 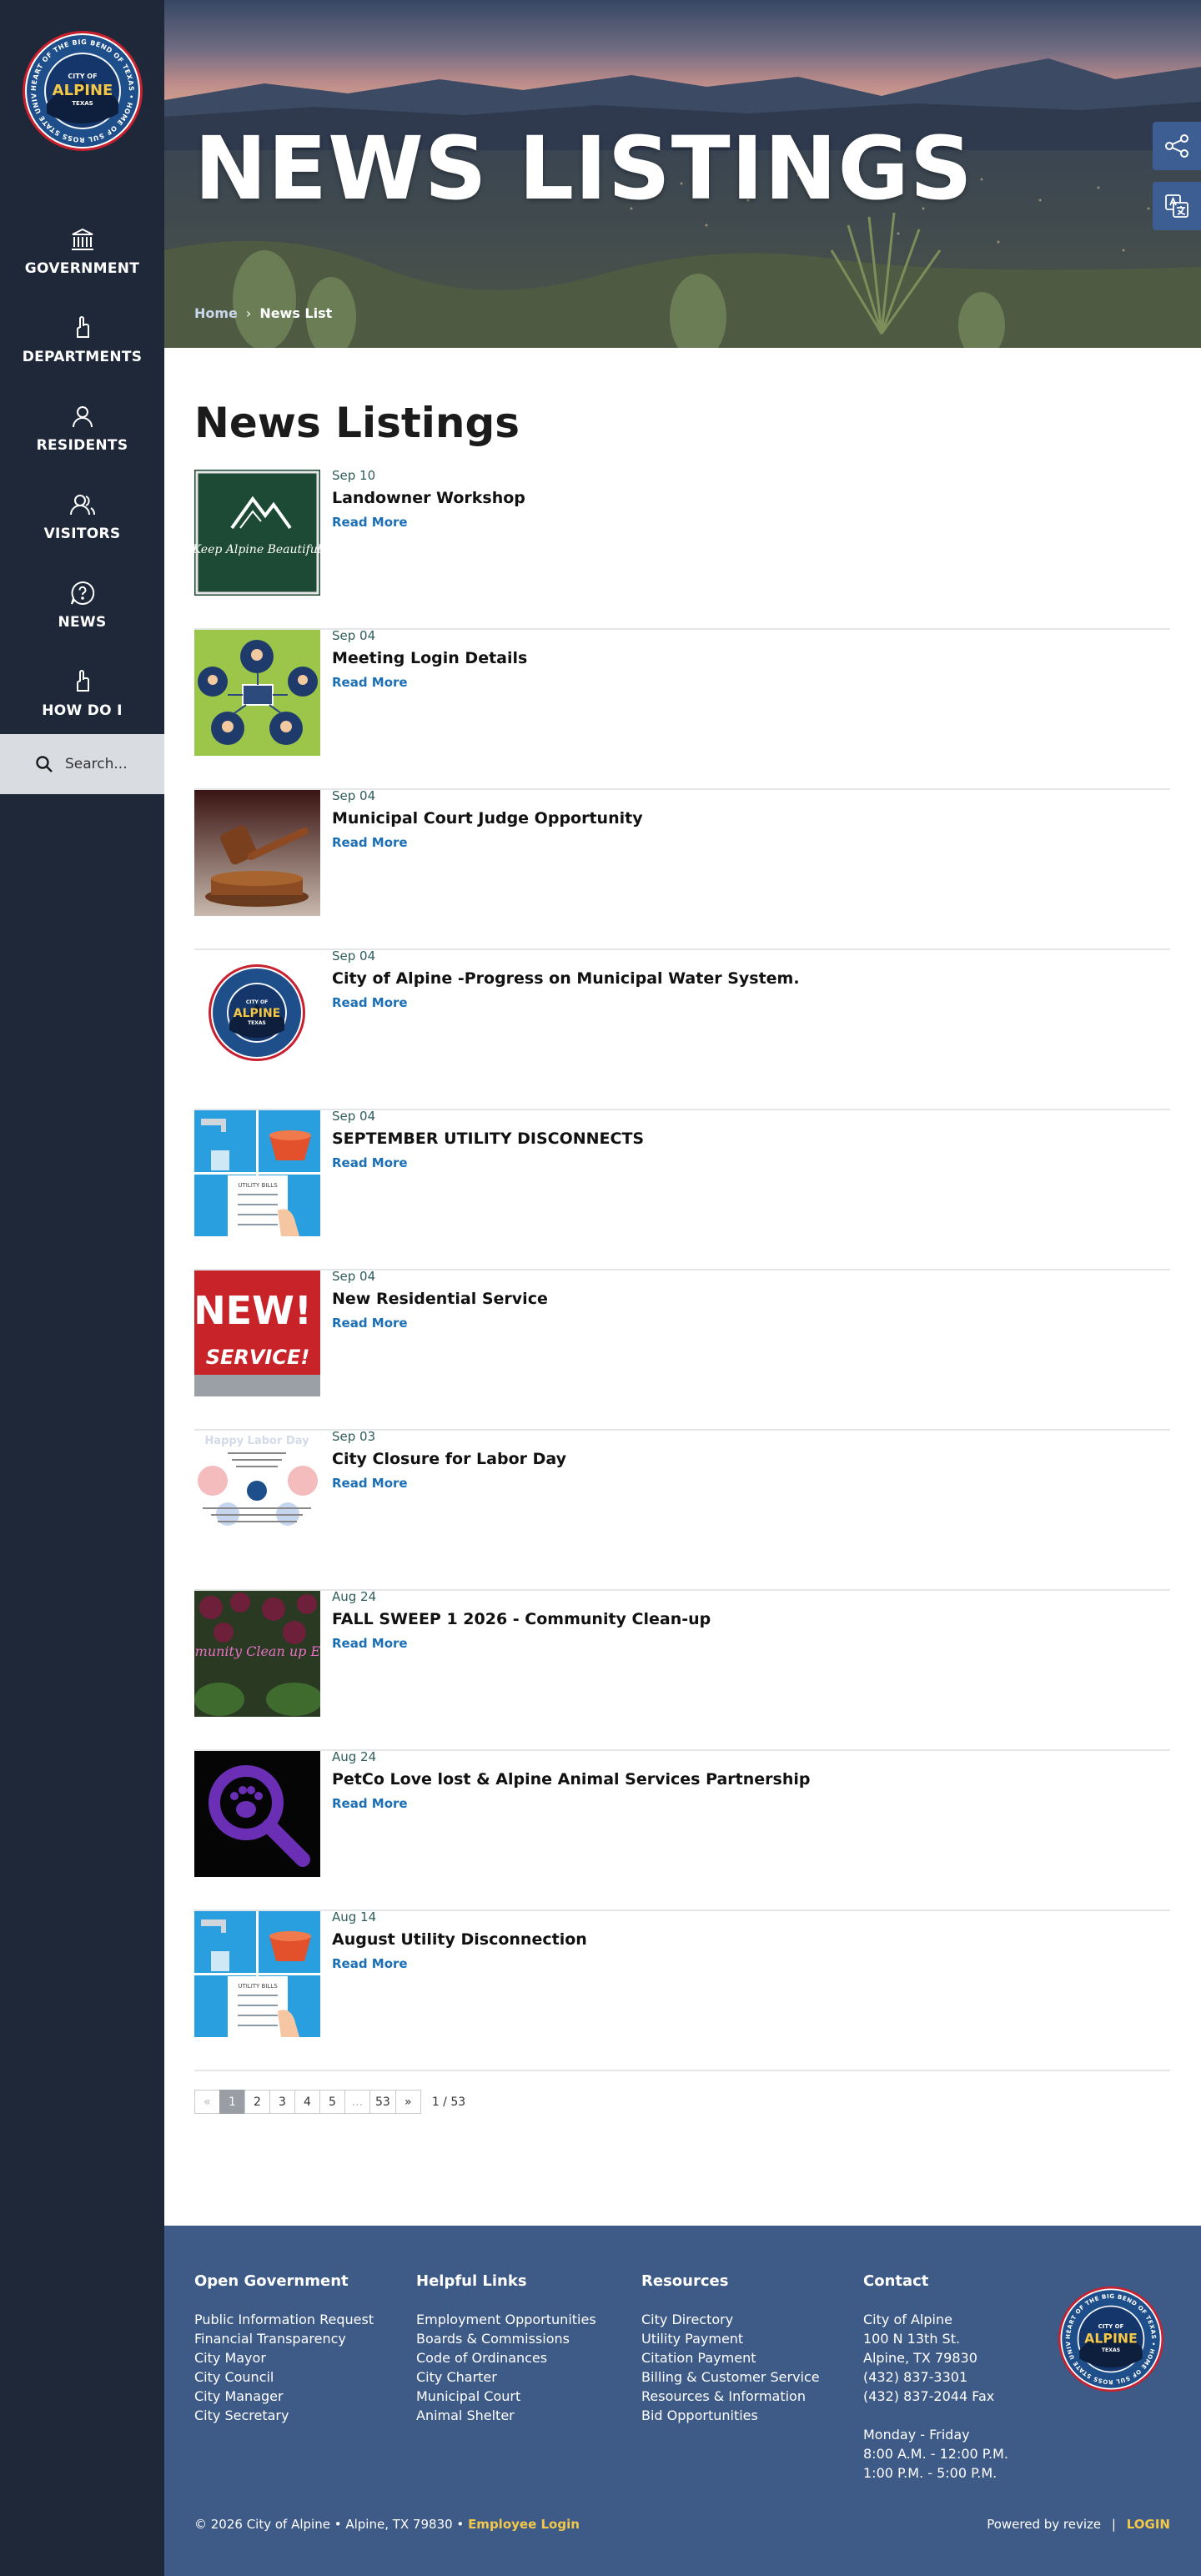 I want to click on news-thumbnail: Community Clean up Event, so click(x=257, y=1654).